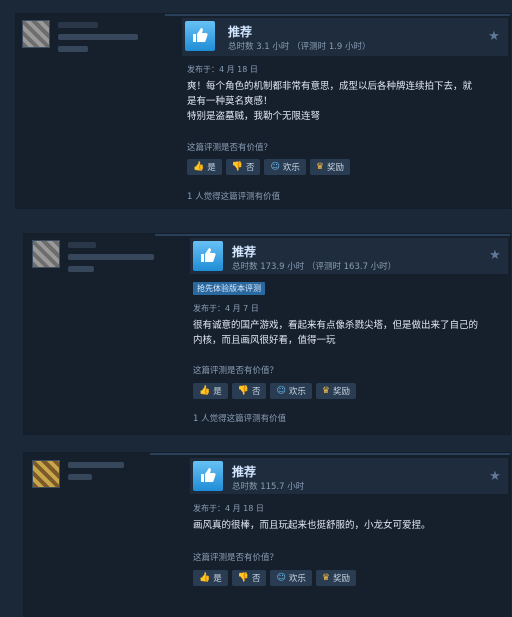 The image size is (512, 617). What do you see at coordinates (226, 308) in the screenshot?
I see `post-date: 发布于：4 月 7 日` at bounding box center [226, 308].